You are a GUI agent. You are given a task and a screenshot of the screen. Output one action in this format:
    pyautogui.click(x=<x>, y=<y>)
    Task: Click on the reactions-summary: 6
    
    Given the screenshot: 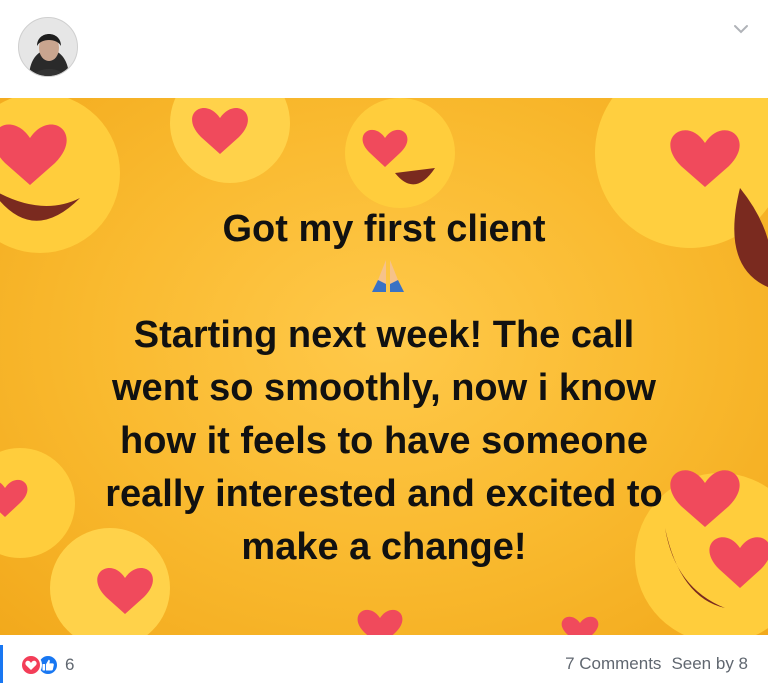 What is the action you would take?
    pyautogui.click(x=47, y=665)
    